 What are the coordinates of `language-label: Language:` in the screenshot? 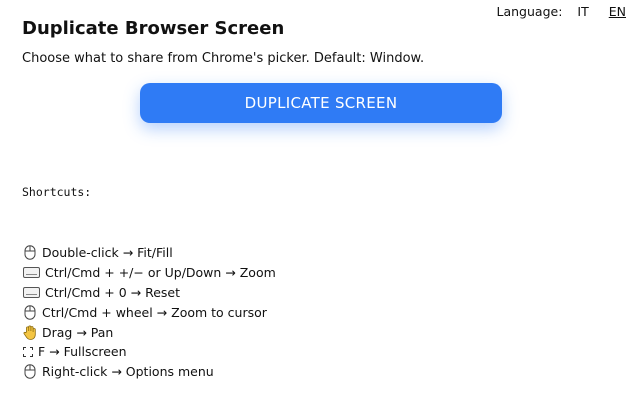 It's located at (529, 11).